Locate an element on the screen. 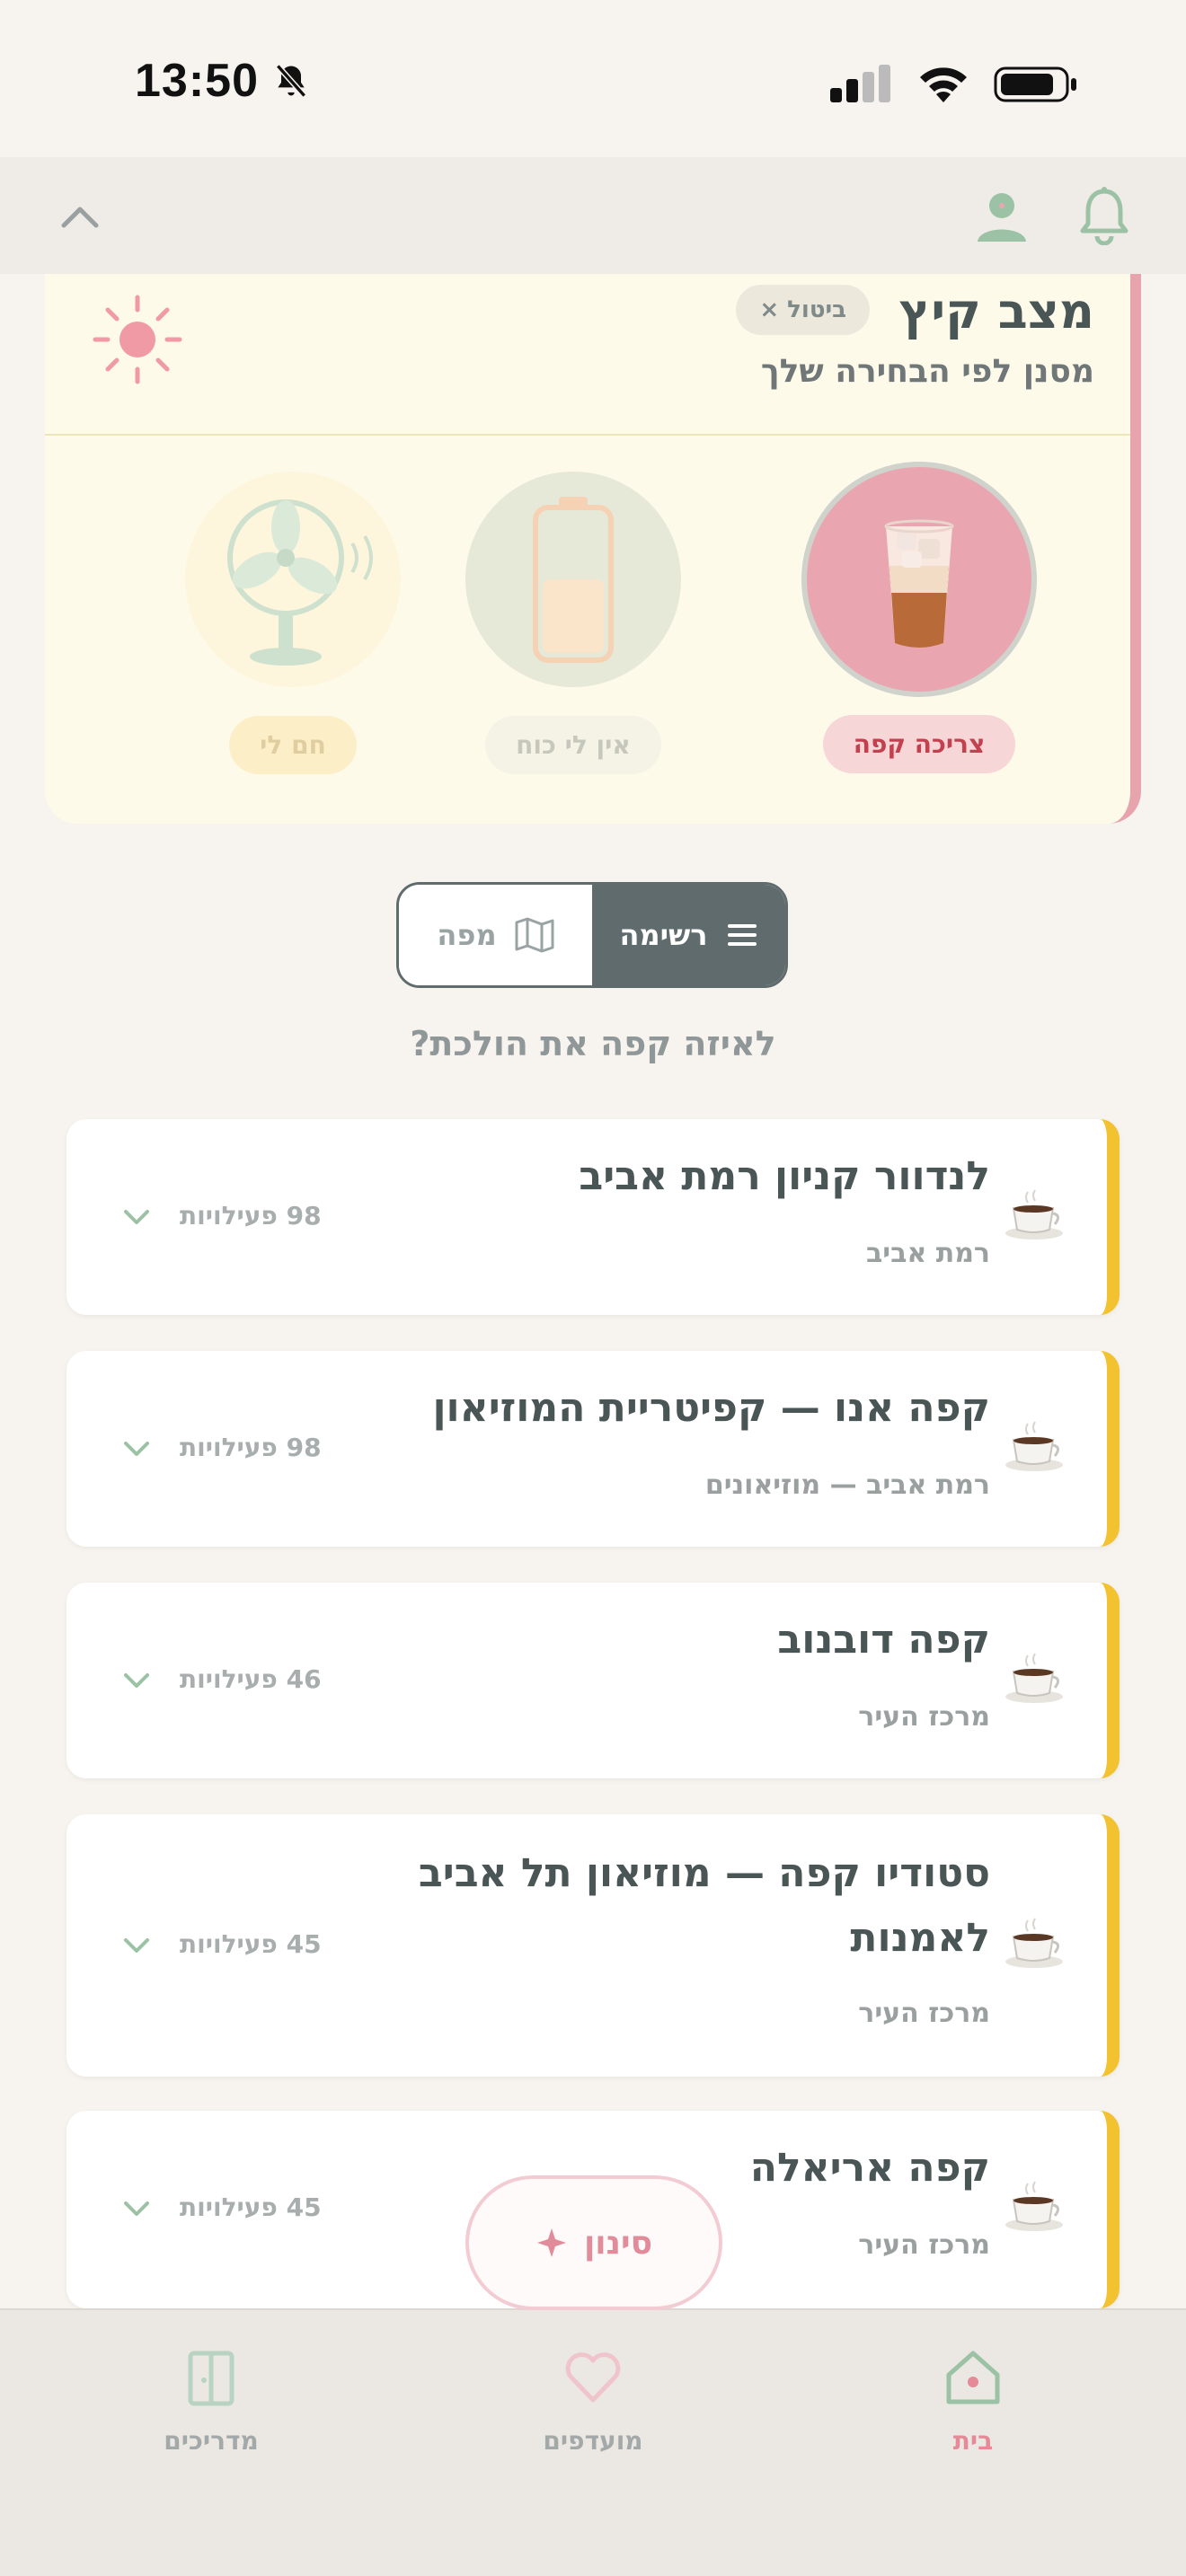  list-icon is located at coordinates (742, 935).